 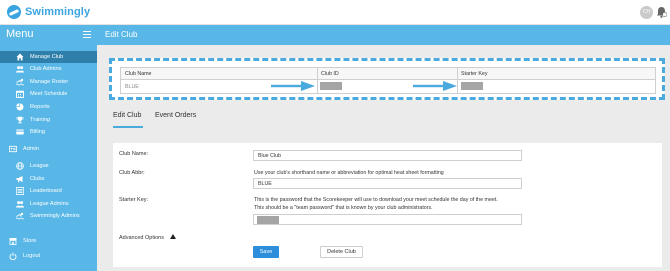 I want to click on globe-icon, so click(x=20, y=166).